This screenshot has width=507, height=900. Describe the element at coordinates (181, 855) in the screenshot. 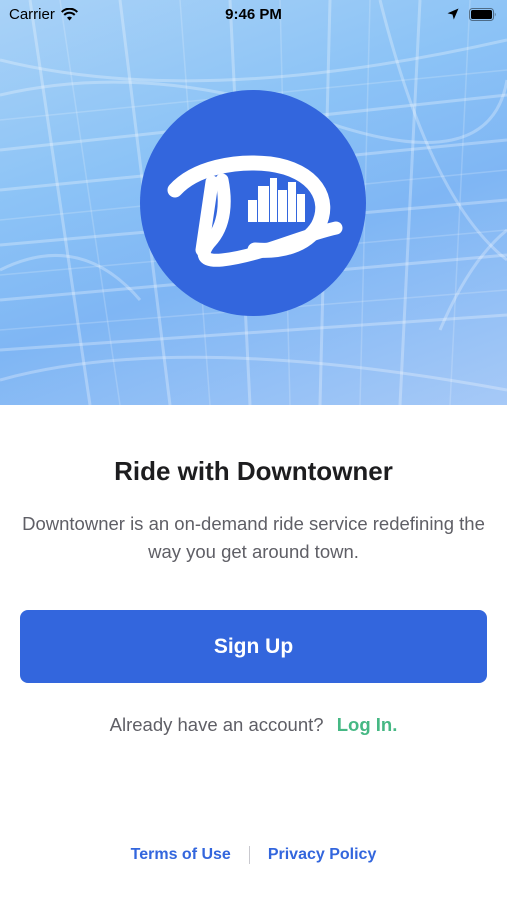

I see `terms-of-use-link: Terms of Use` at that location.